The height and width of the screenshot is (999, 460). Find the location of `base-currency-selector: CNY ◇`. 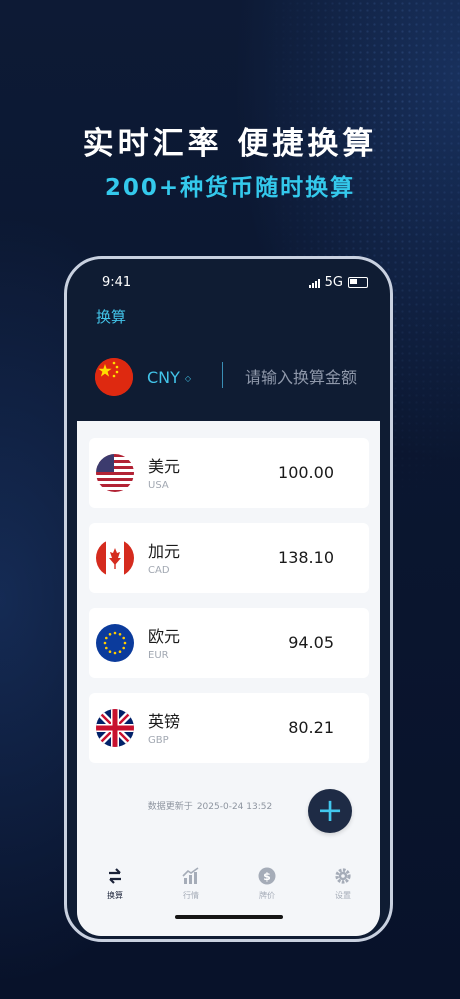

base-currency-selector: CNY ◇ is located at coordinates (169, 377).